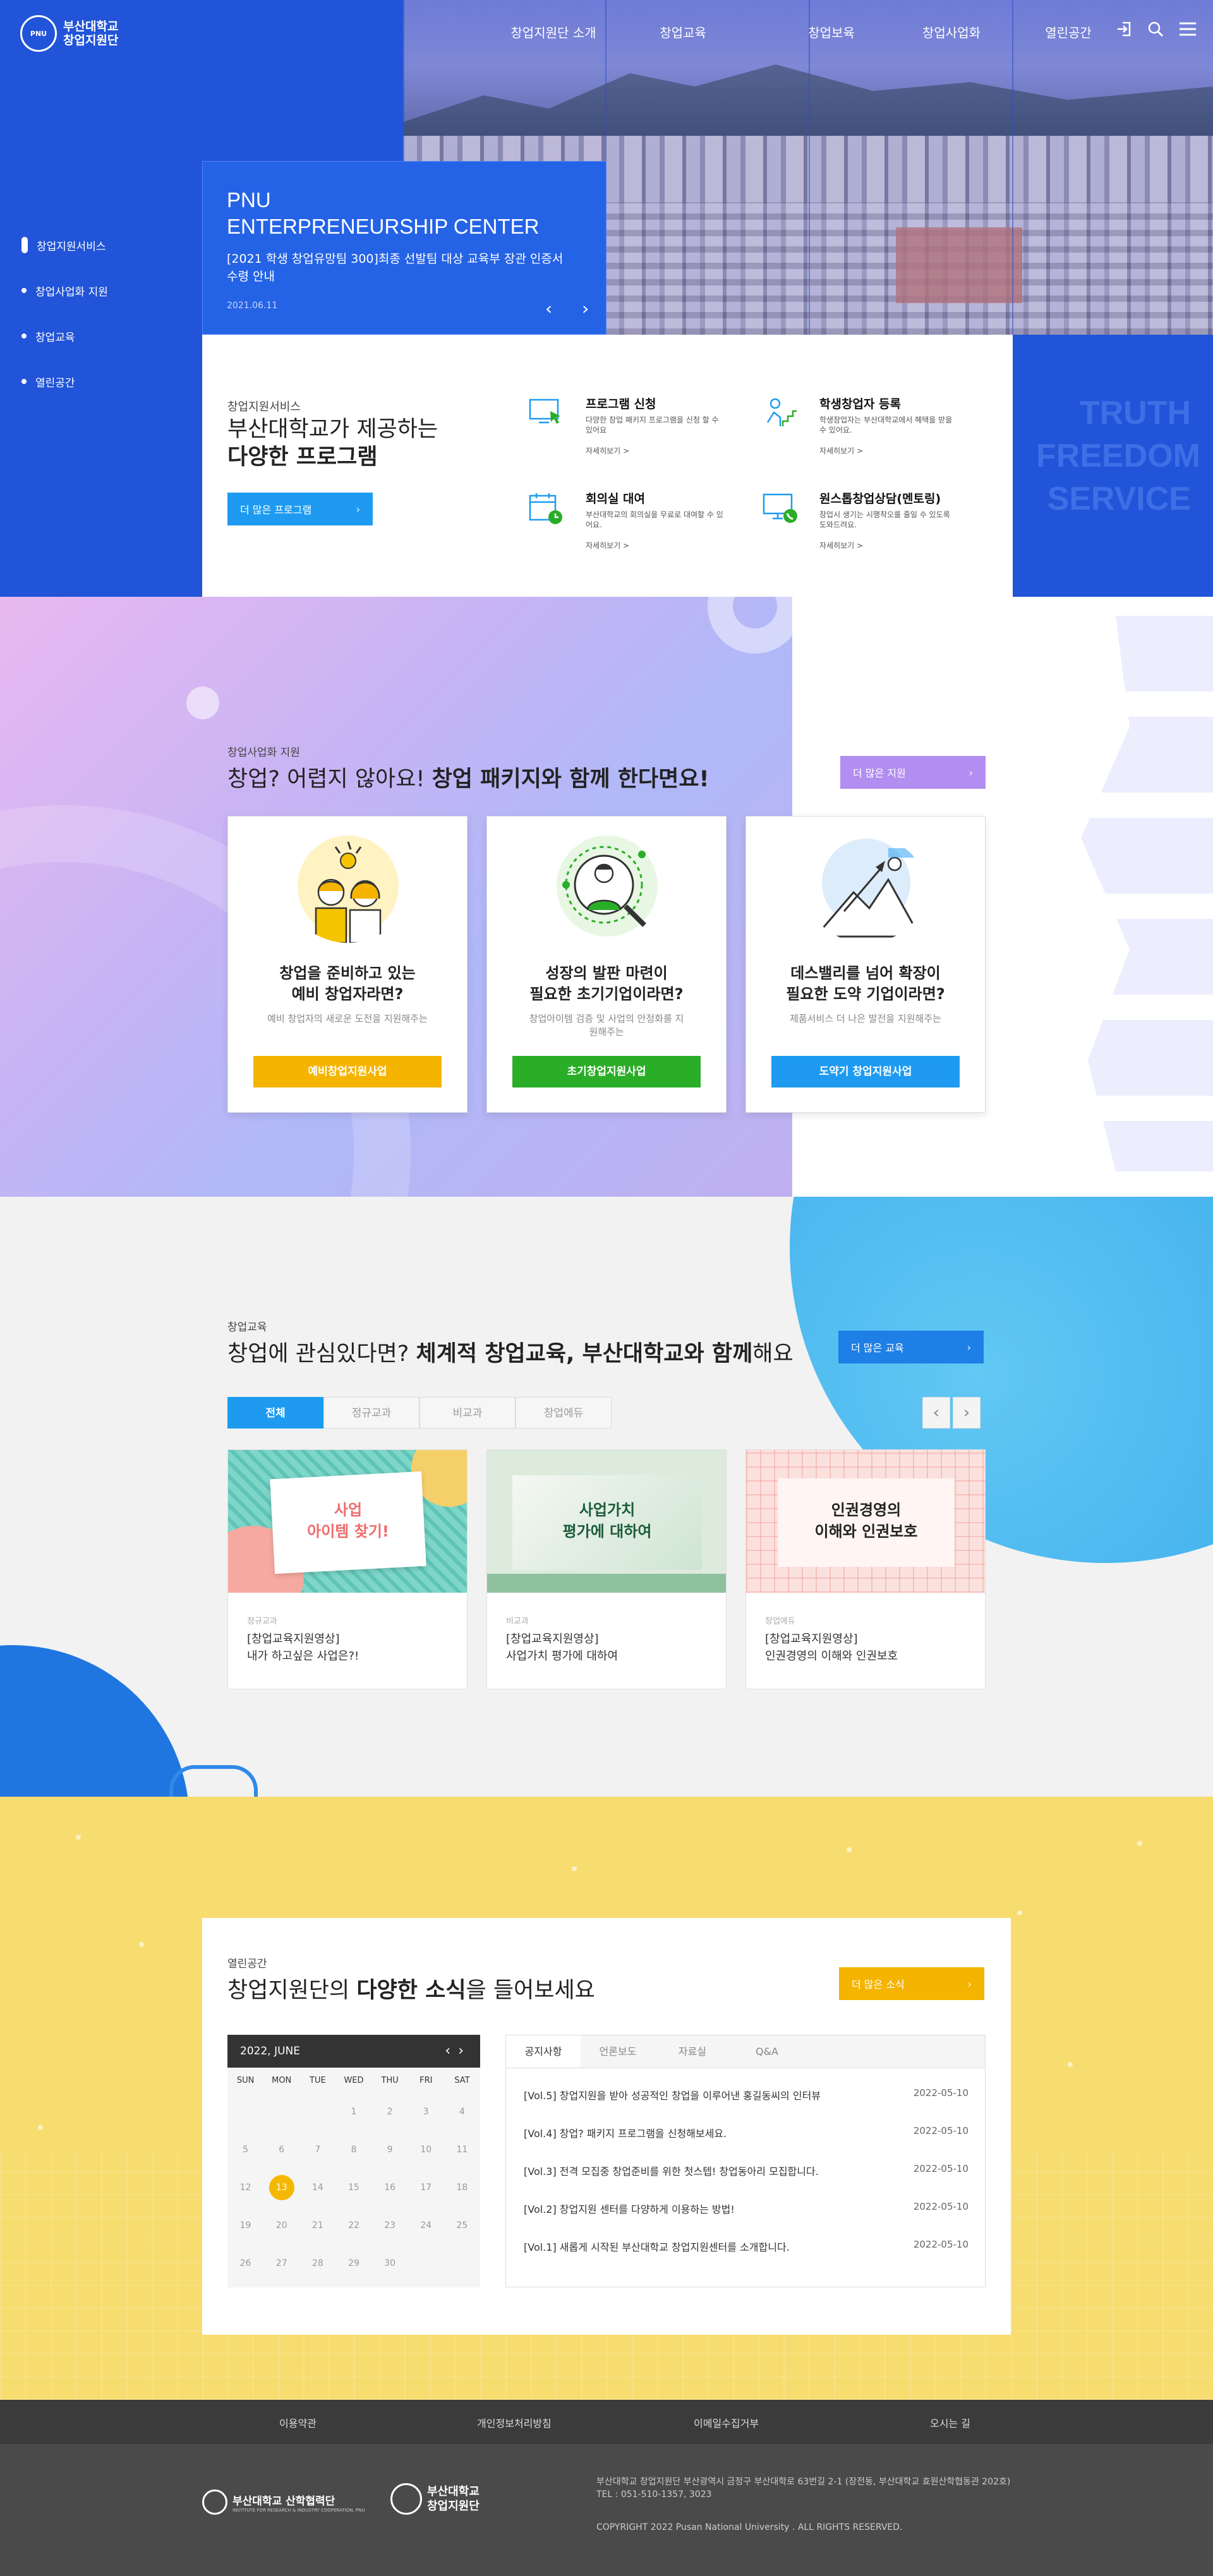  I want to click on calendar-day-cell: 2, so click(390, 2112).